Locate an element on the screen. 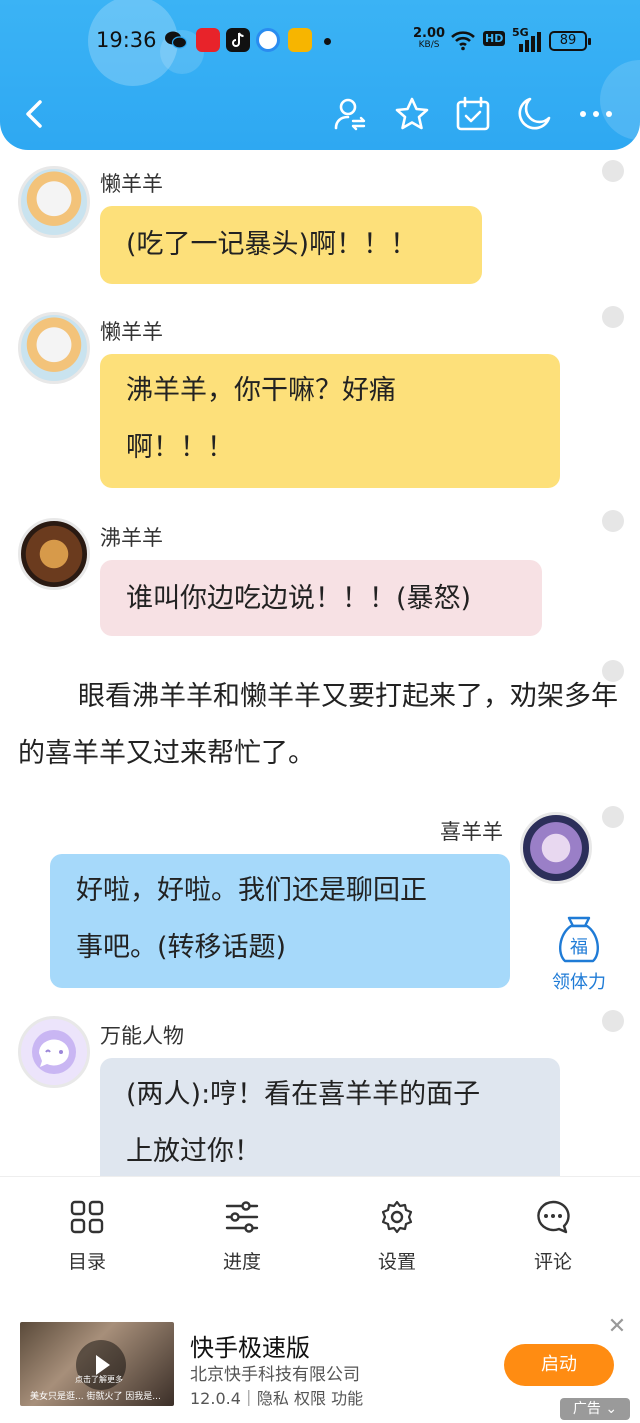 This screenshot has height=1423, width=640. nav-catalog-button: 目录 is located at coordinates (87, 1236).